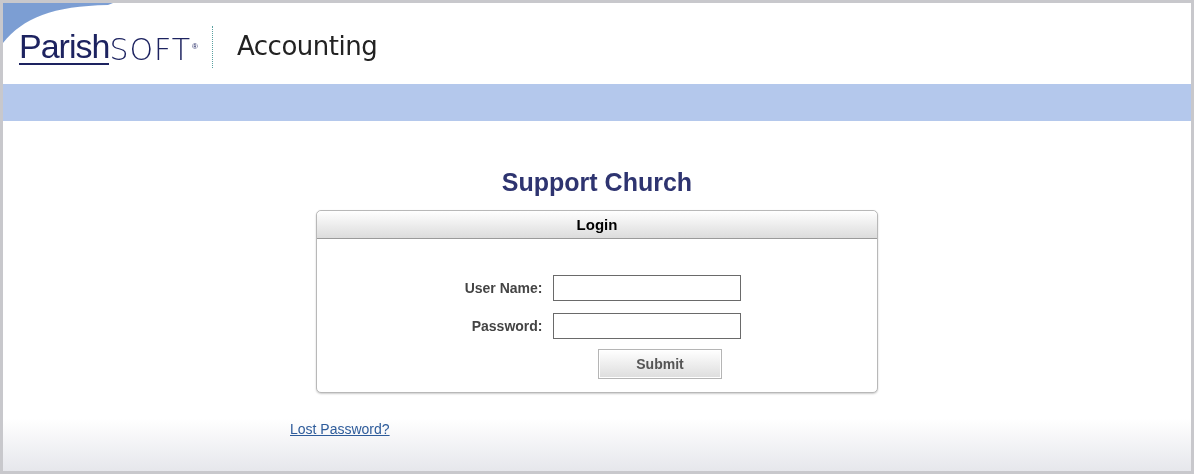  What do you see at coordinates (660, 364) in the screenshot?
I see `submit-button: Submit` at bounding box center [660, 364].